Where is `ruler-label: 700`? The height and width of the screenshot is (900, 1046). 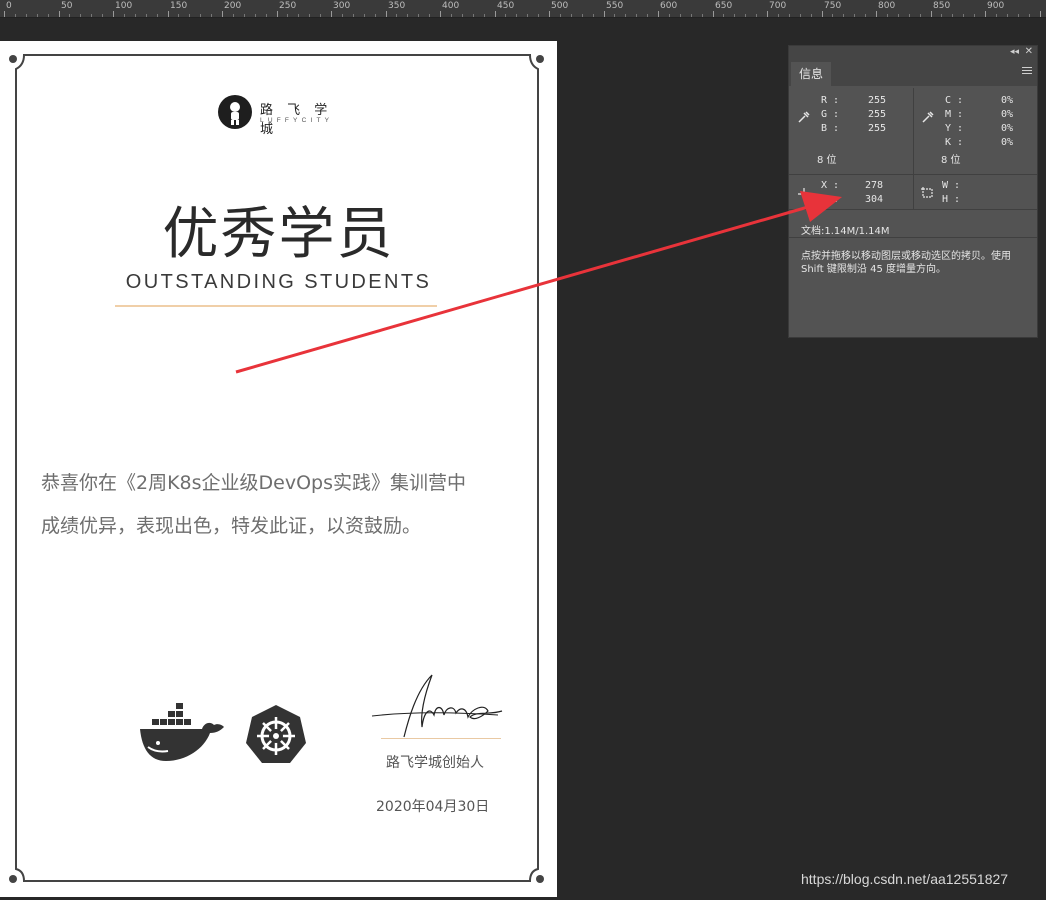 ruler-label: 700 is located at coordinates (778, 6).